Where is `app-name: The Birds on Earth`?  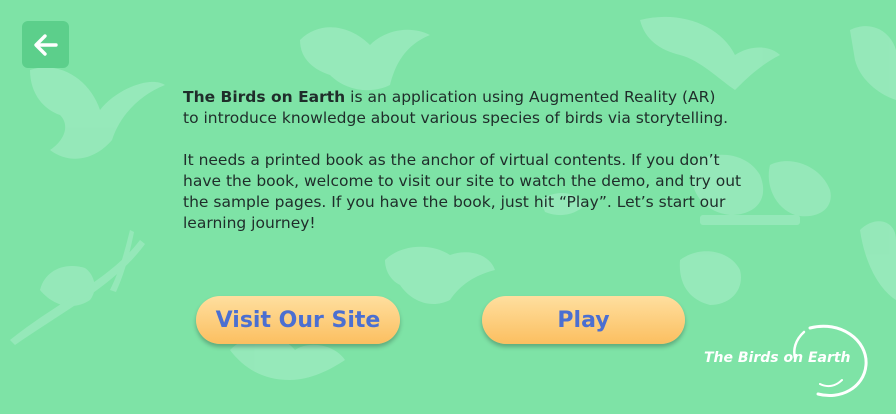 app-name: The Birds on Earth is located at coordinates (264, 97).